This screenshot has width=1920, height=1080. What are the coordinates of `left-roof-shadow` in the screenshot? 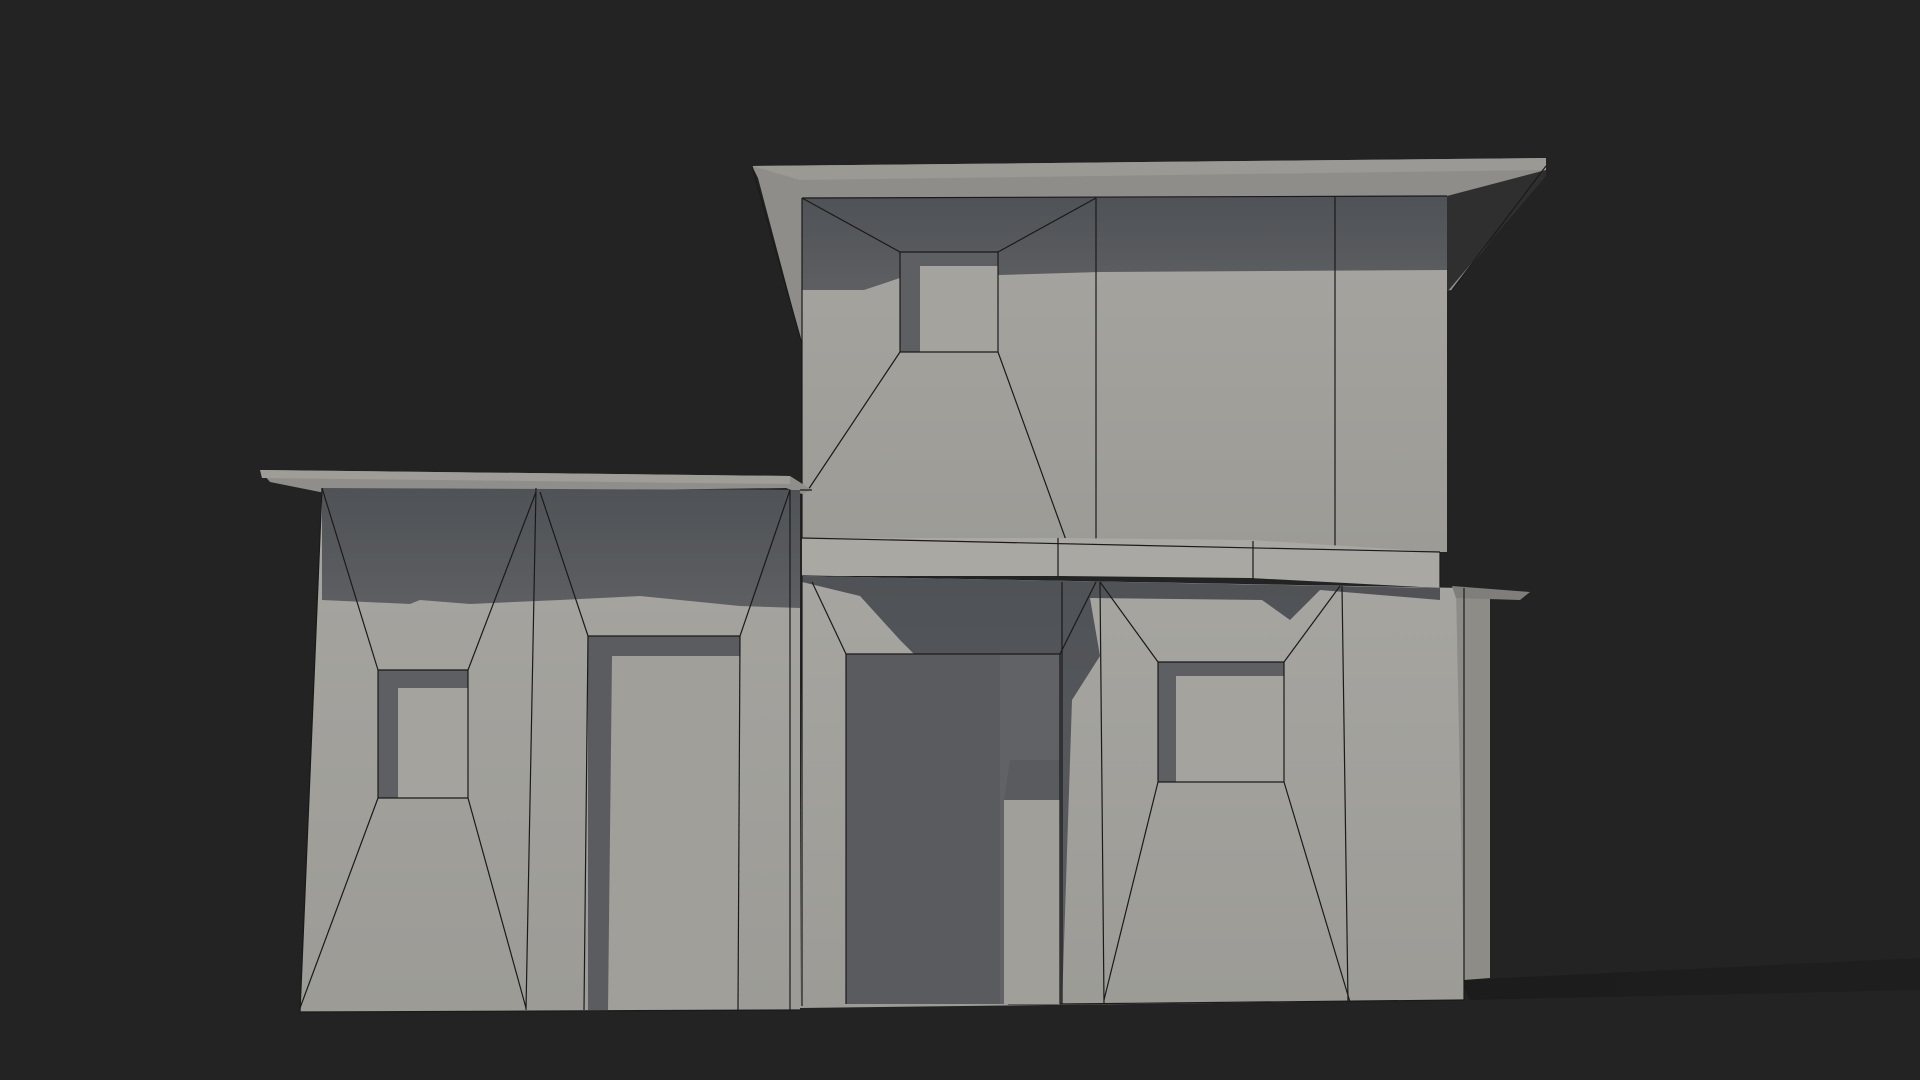 It's located at (561, 548).